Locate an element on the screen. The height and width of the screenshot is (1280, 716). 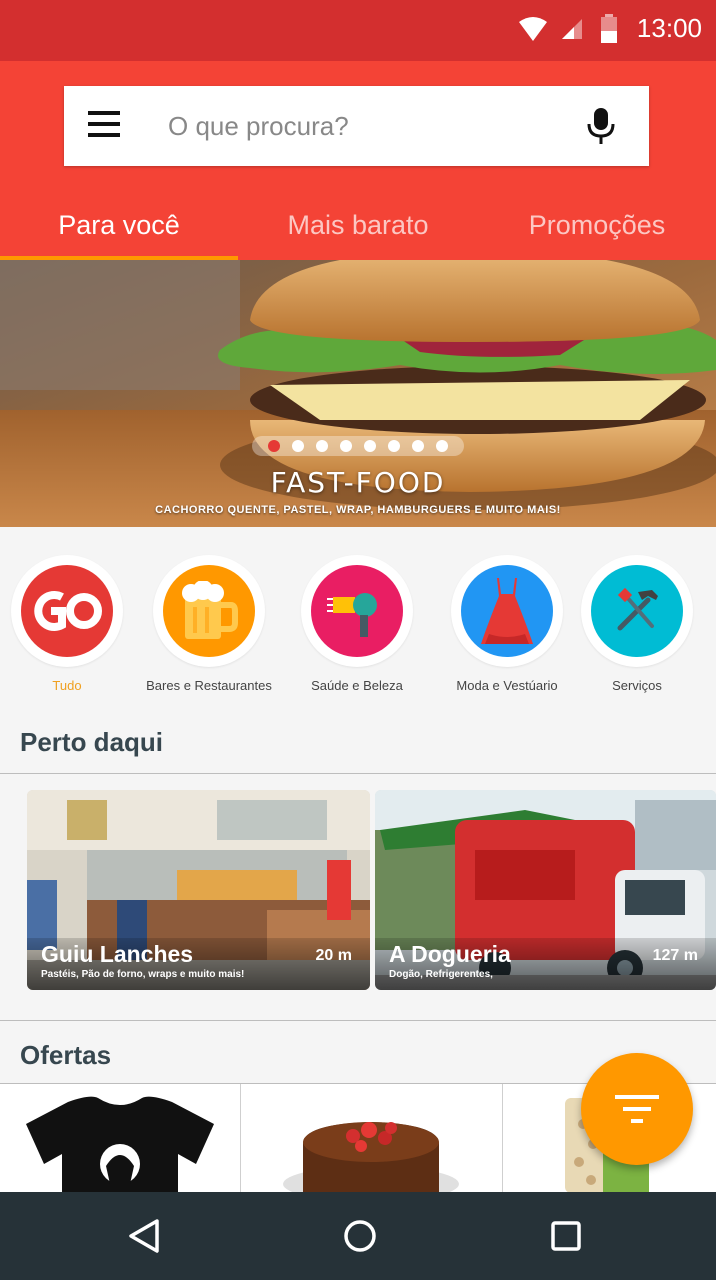
wifi-icon is located at coordinates (533, 29).